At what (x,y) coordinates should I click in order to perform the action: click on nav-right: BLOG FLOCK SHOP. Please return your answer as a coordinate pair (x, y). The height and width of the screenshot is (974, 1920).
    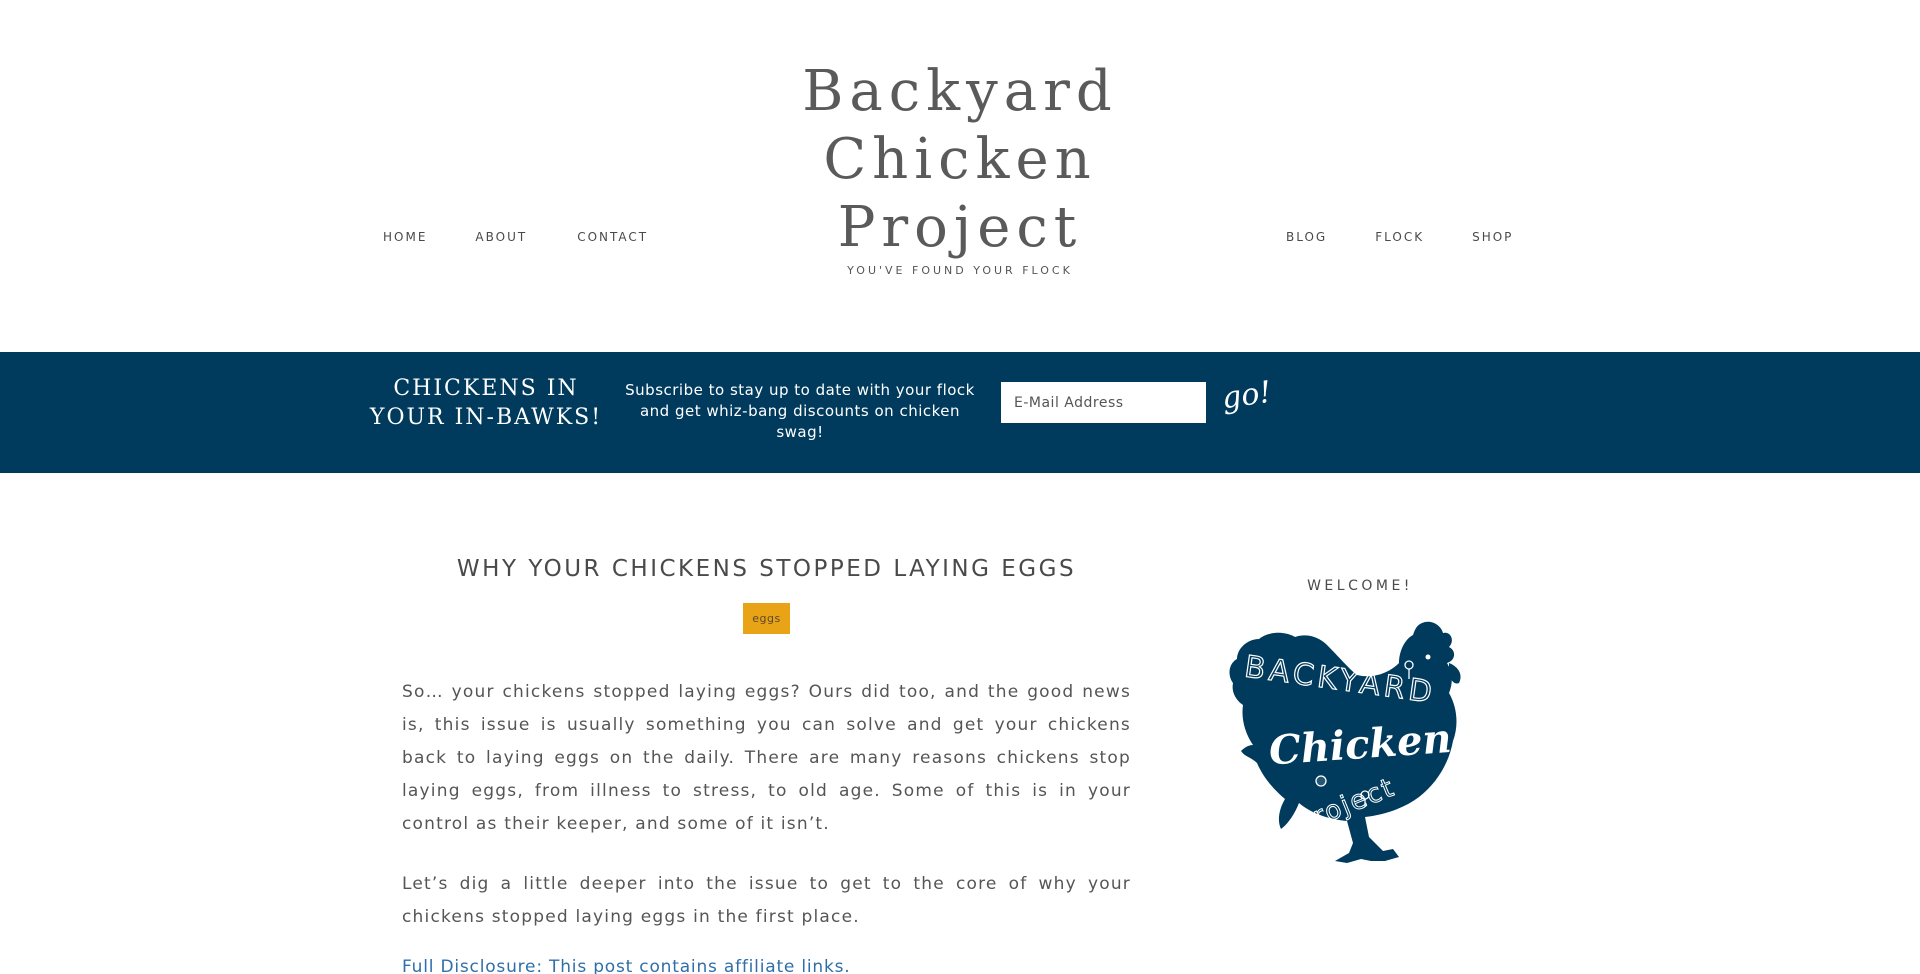
    Looking at the image, I should click on (1423, 237).